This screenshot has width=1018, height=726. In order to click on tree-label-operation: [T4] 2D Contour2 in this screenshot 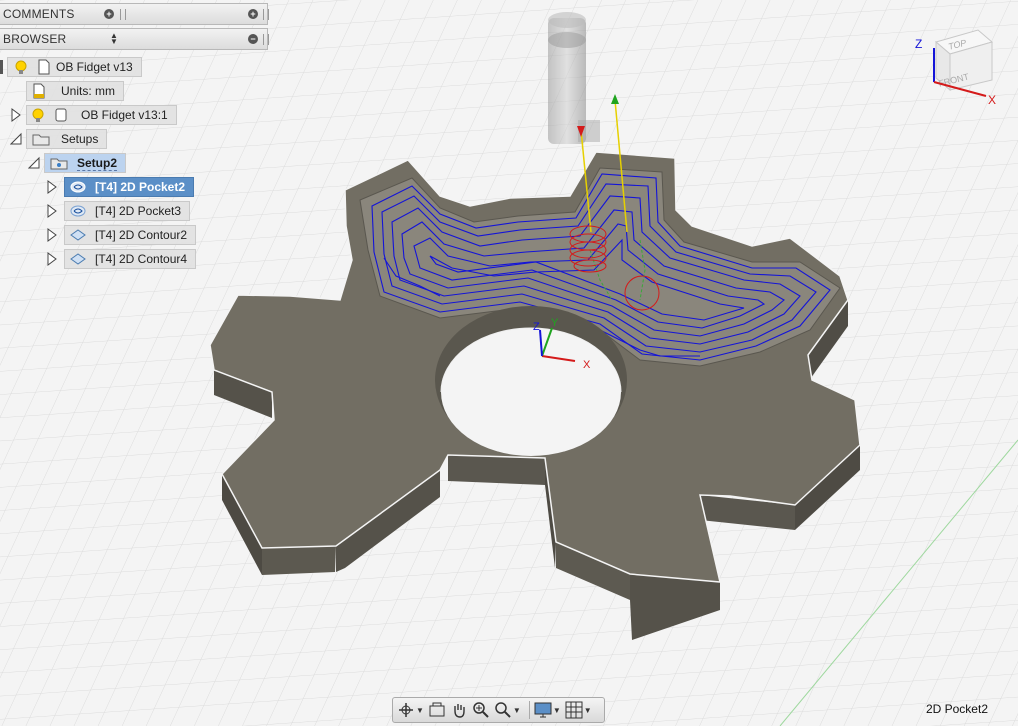, I will do `click(141, 235)`.